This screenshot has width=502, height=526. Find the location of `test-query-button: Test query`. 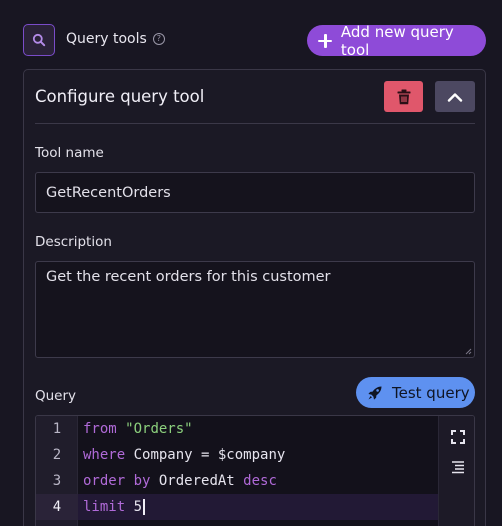

test-query-button: Test query is located at coordinates (415, 392).